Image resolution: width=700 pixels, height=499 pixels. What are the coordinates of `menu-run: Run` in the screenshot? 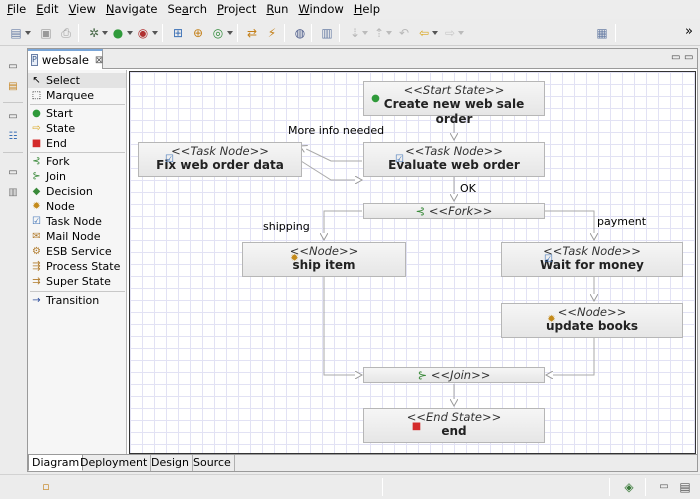 It's located at (277, 9).